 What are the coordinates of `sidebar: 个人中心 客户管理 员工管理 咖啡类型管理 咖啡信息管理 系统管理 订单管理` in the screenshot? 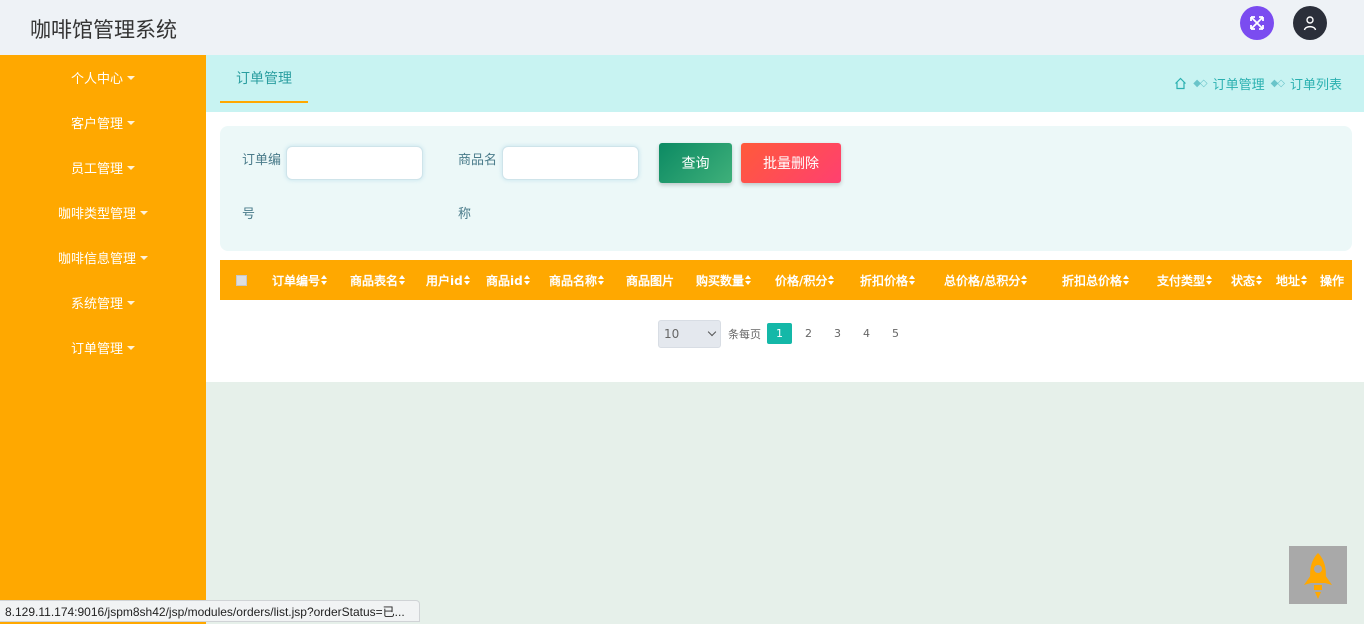 It's located at (103, 339).